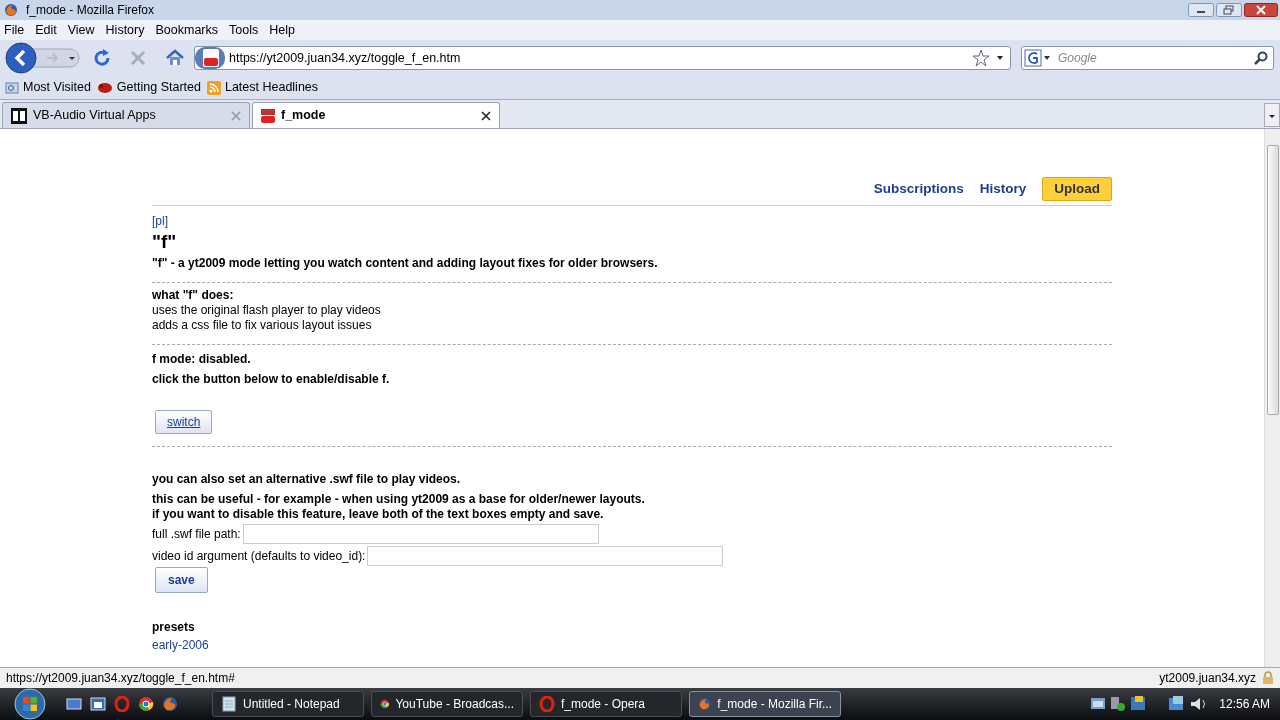 Image resolution: width=1280 pixels, height=720 pixels. What do you see at coordinates (81, 30) in the screenshot?
I see `menu-item: View` at bounding box center [81, 30].